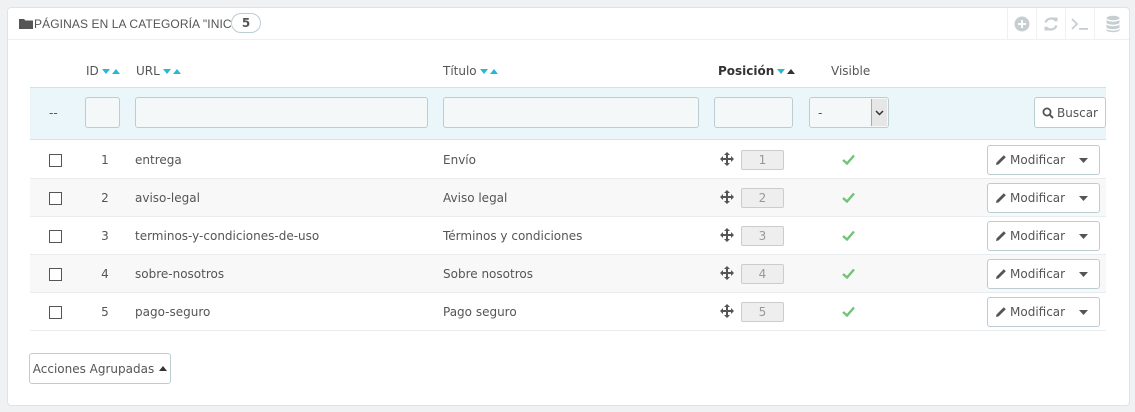  What do you see at coordinates (459, 160) in the screenshot?
I see `row-title: Envío` at bounding box center [459, 160].